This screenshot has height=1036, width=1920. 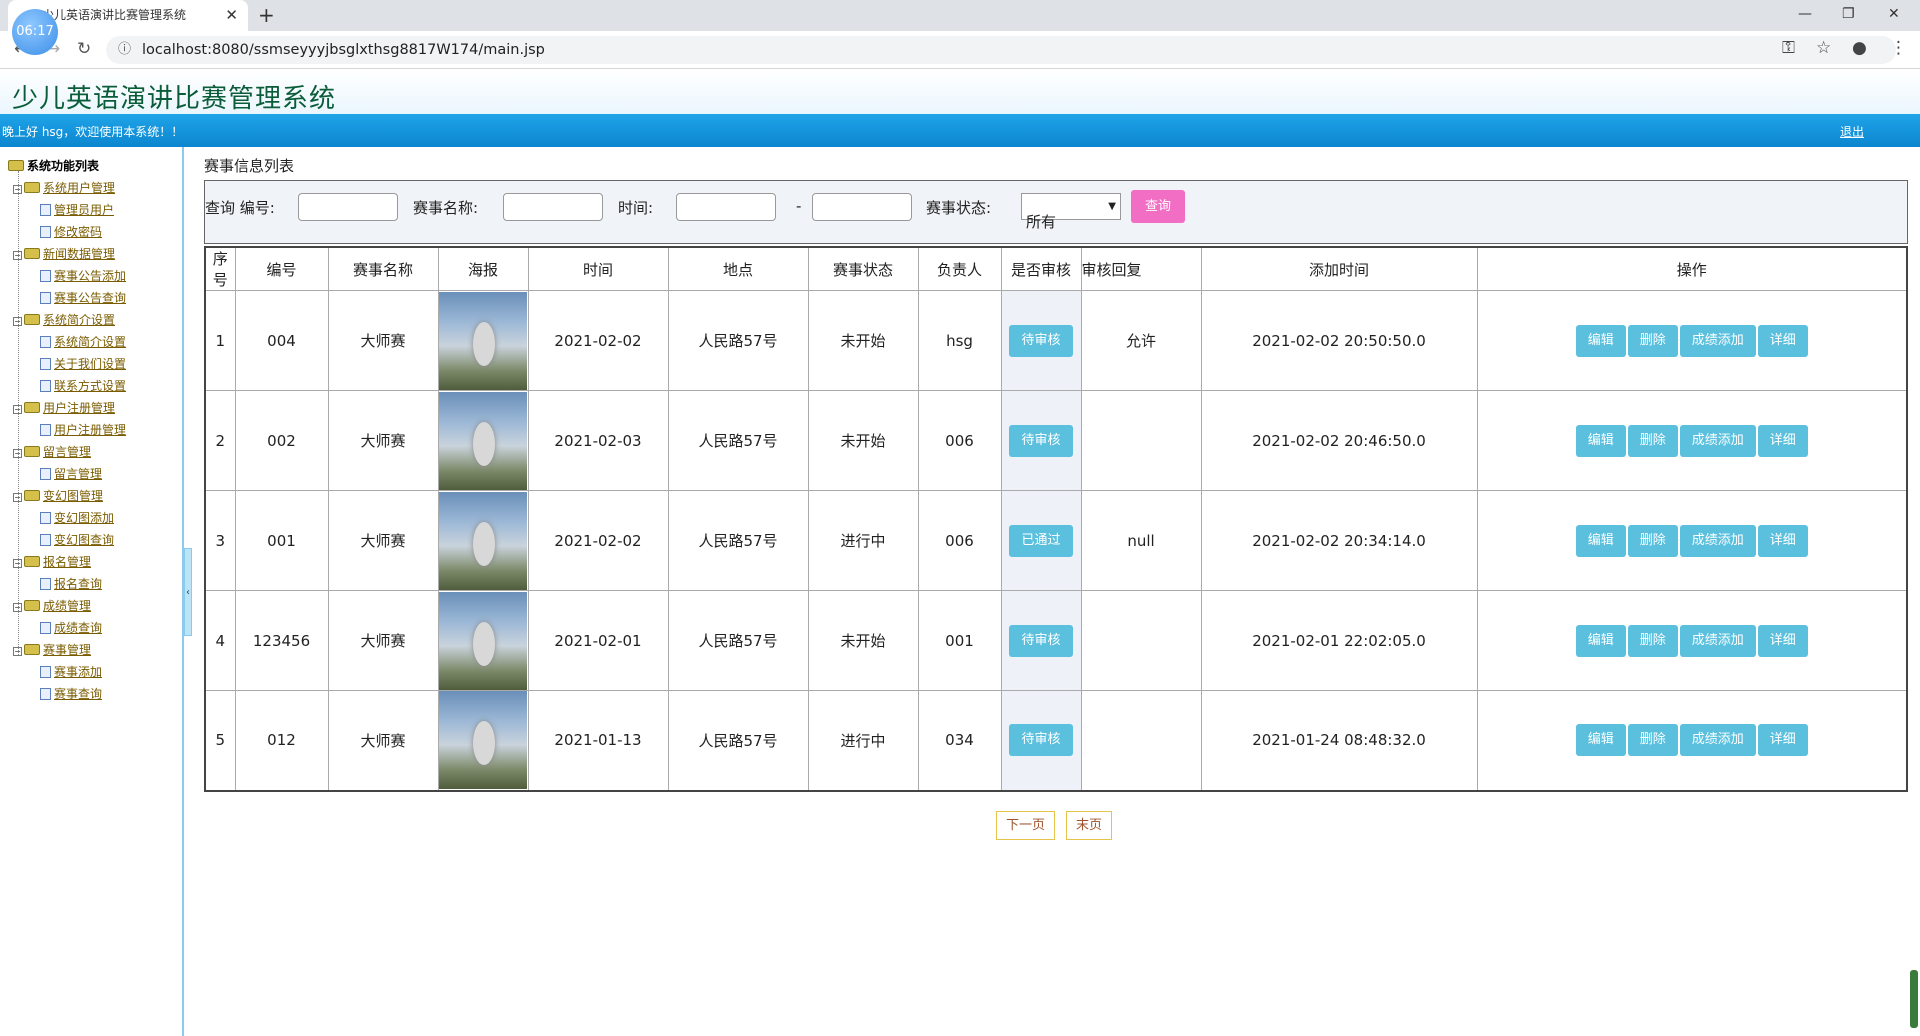 What do you see at coordinates (220, 440) in the screenshot?
I see `cell-seq: 2` at bounding box center [220, 440].